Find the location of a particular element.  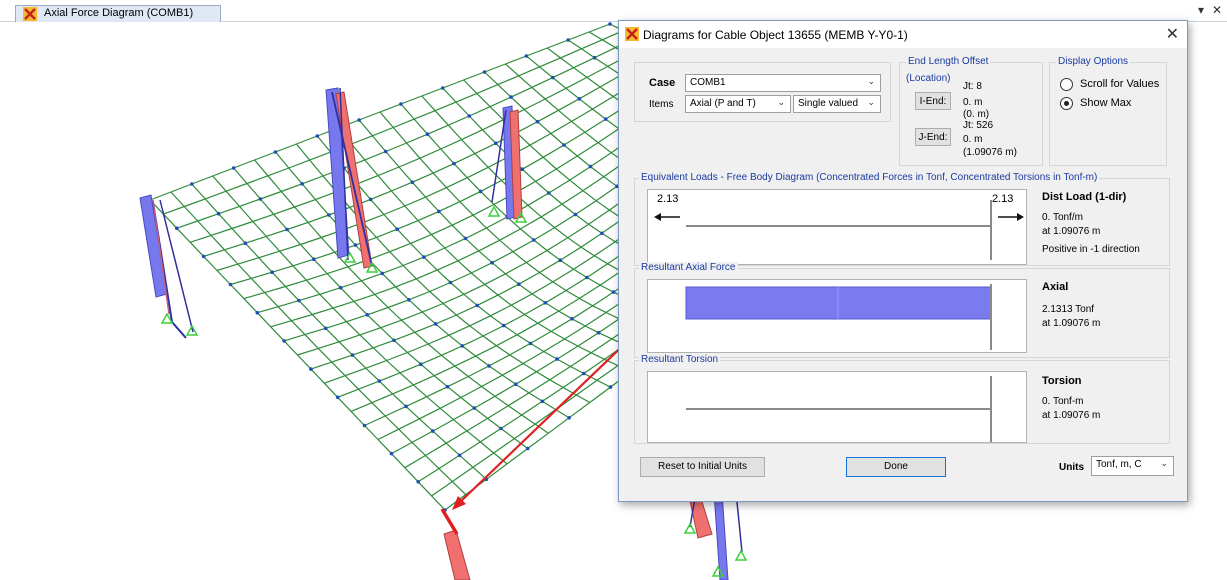

torsion-plot is located at coordinates (839, 409).